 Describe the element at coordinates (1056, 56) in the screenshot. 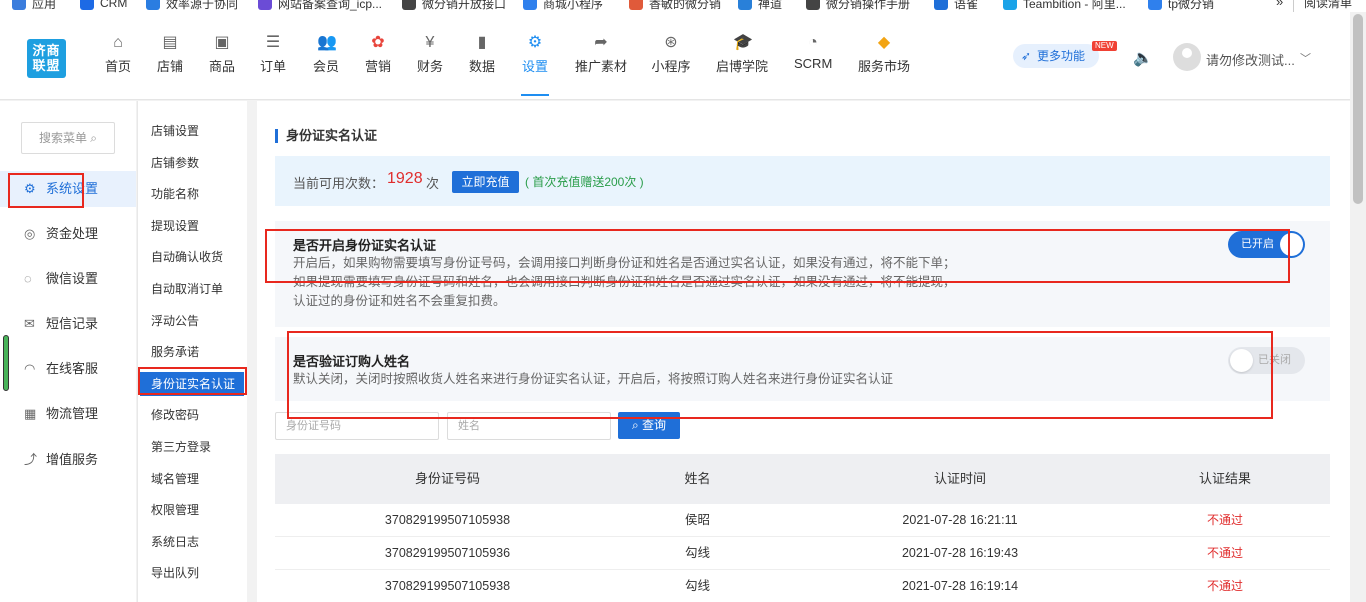

I see `more-functions-button: ➶ 更多功能` at that location.